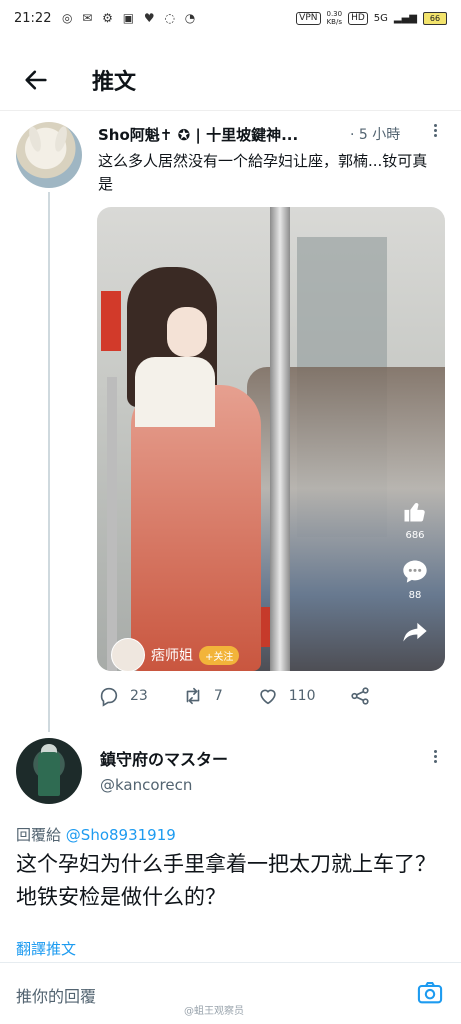  I want to click on retweet-button: 7, so click(202, 696).